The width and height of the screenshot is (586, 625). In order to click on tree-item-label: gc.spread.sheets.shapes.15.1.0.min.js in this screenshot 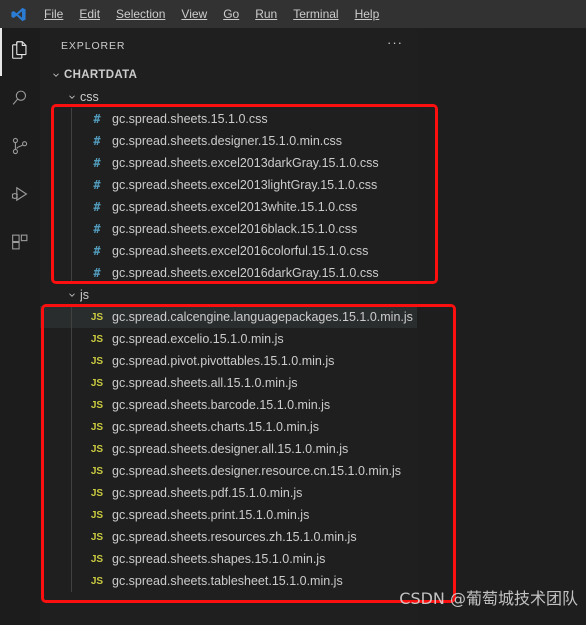, I will do `click(219, 559)`.